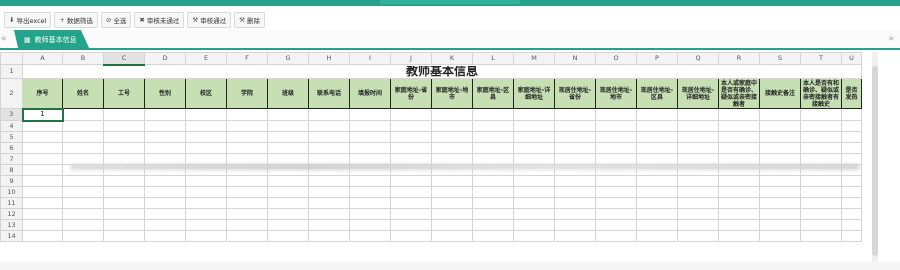  Describe the element at coordinates (206, 93) in the screenshot. I see `header-cell: 校区` at that location.